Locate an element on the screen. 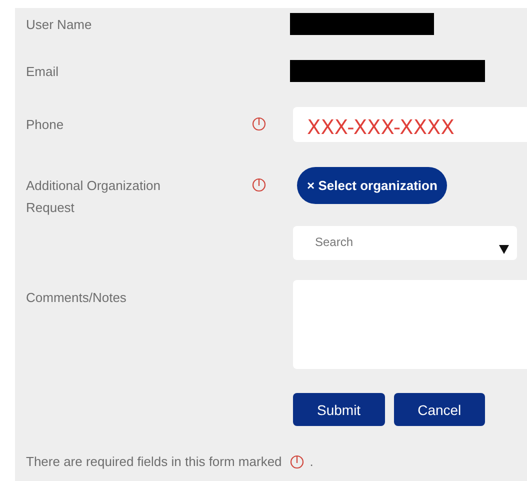 This screenshot has height=481, width=527. field-label: Email is located at coordinates (43, 72).